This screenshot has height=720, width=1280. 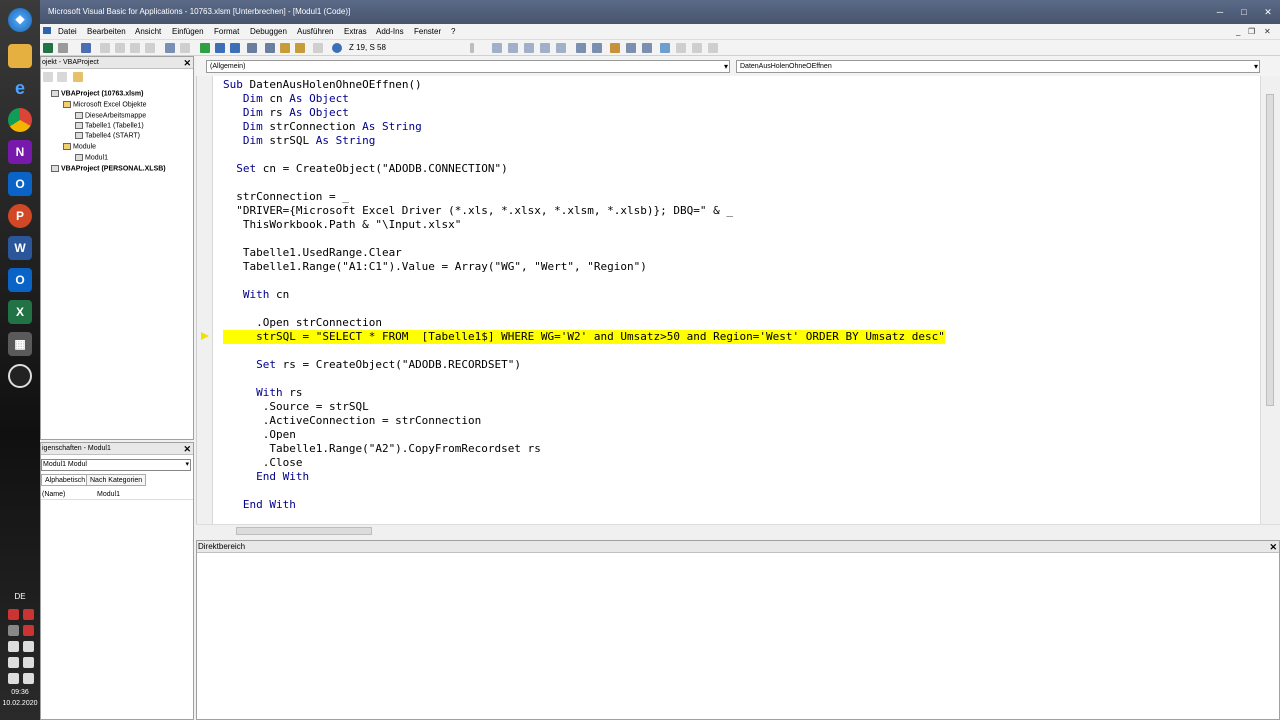 I want to click on mdi-minimize-button: _, so click(x=1238, y=31).